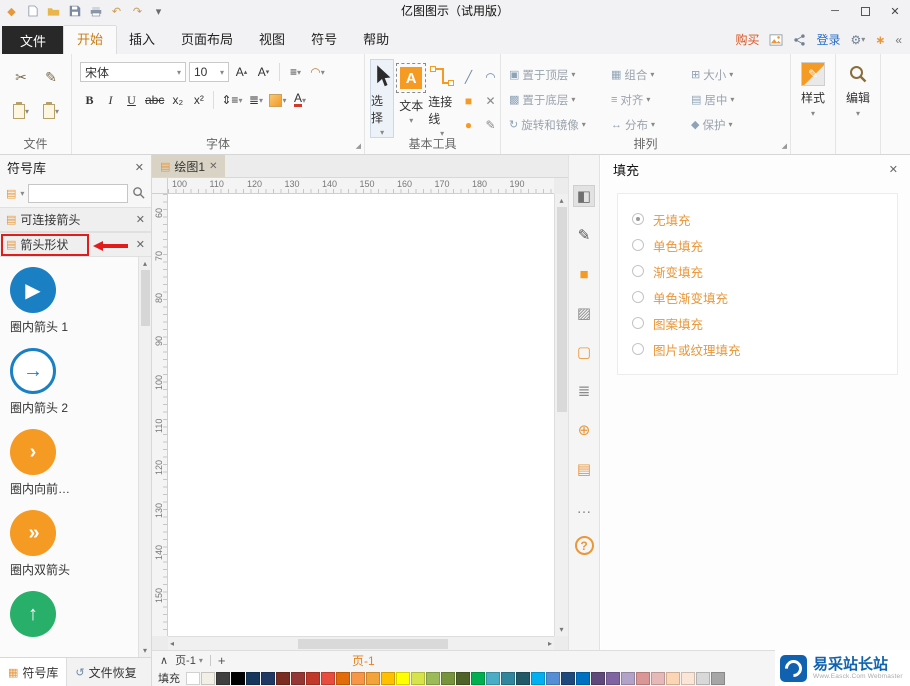  What do you see at coordinates (75, 244) in the screenshot?
I see `library-section-arrow-shapes: ▤ 箭头形状 ✕` at bounding box center [75, 244].